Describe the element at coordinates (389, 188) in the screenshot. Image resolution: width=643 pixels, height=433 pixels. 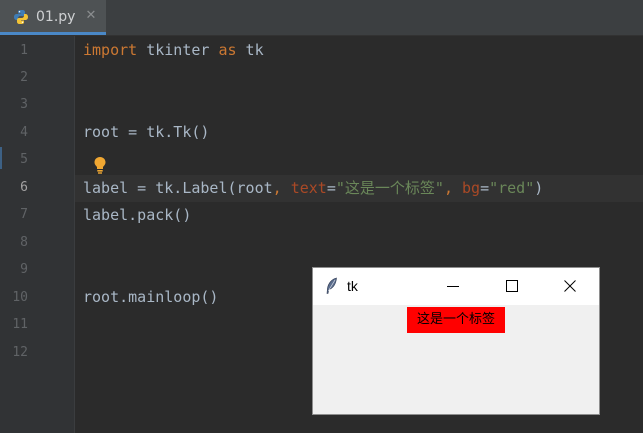
I see `string-label-text: "这是一个标签"` at that location.